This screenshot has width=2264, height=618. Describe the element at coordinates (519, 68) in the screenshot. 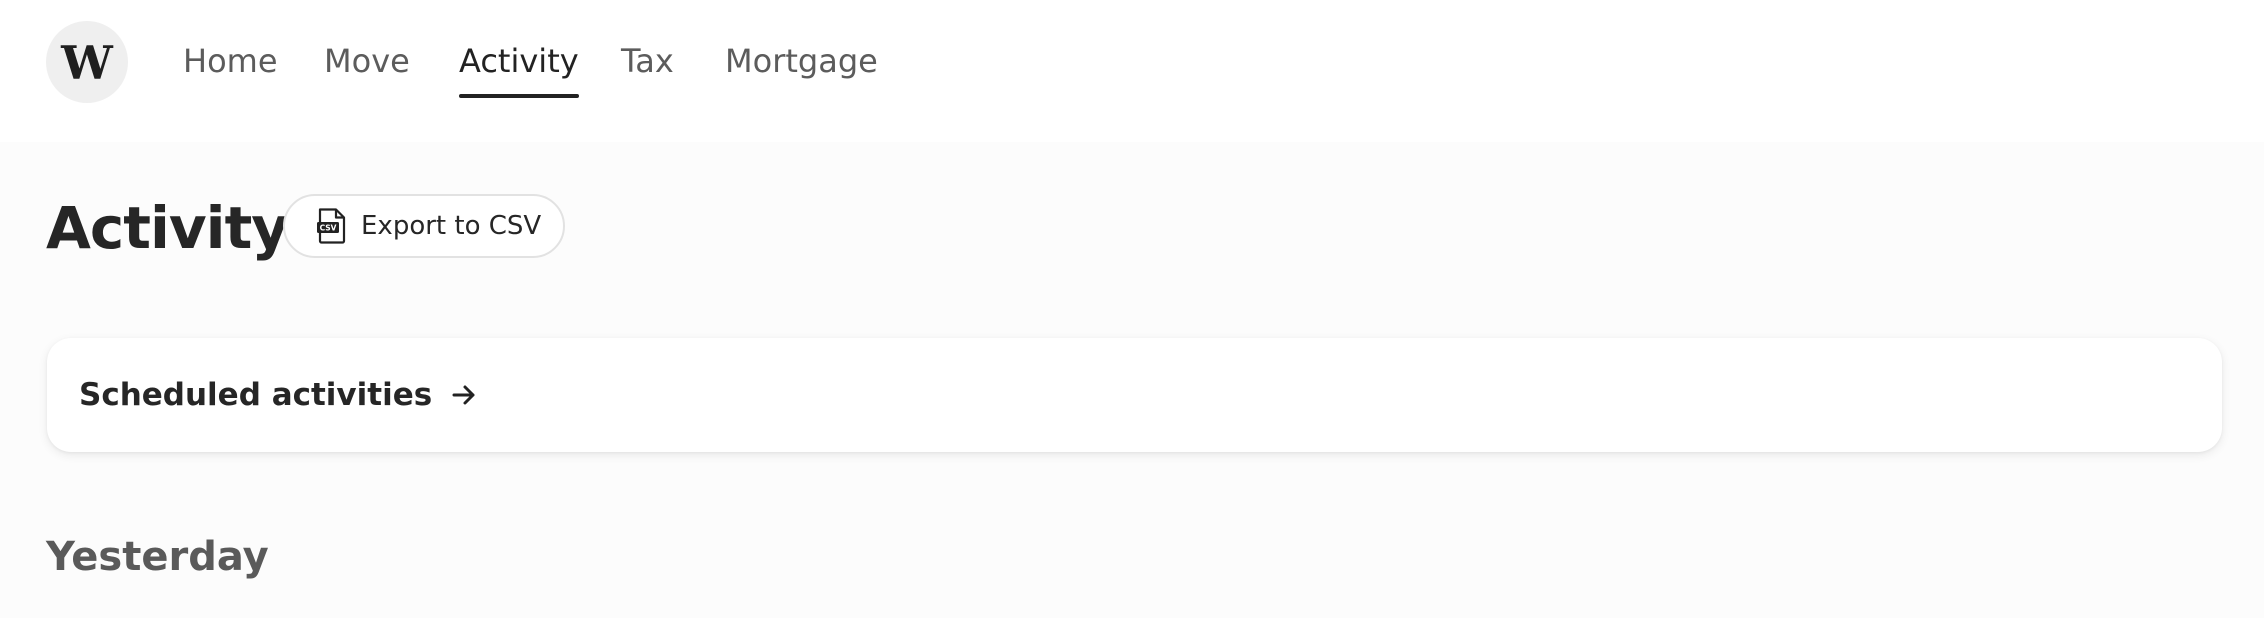

I see `nav-item-activity: Activity` at that location.